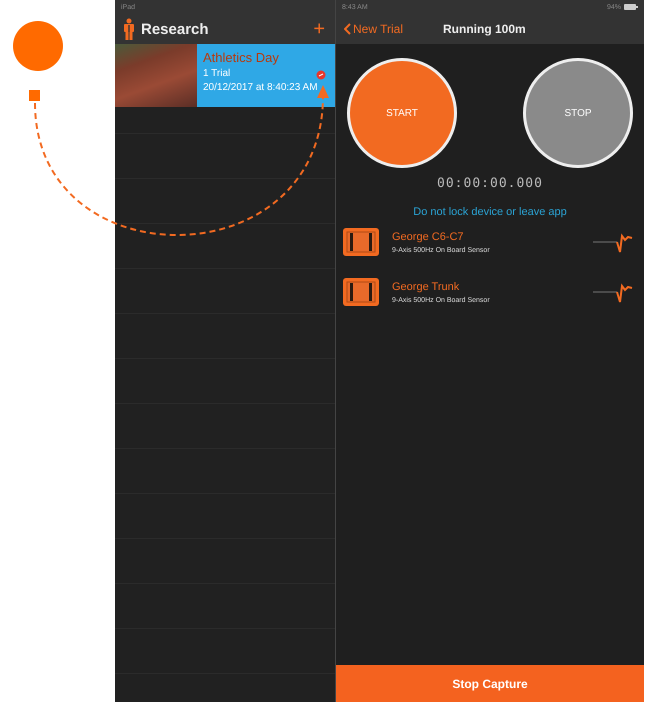 The height and width of the screenshot is (702, 648). What do you see at coordinates (216, 73) in the screenshot?
I see `trial-count: 1 Trial` at bounding box center [216, 73].